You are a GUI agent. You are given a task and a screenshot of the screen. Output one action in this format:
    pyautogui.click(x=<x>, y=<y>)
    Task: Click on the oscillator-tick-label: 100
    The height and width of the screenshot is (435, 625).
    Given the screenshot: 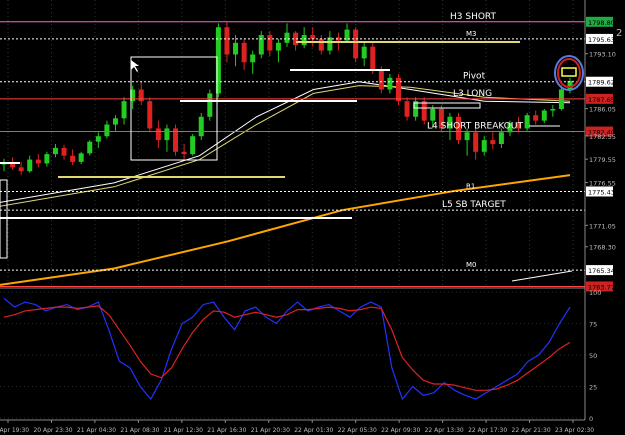 What is the action you would take?
    pyautogui.click(x=595, y=293)
    